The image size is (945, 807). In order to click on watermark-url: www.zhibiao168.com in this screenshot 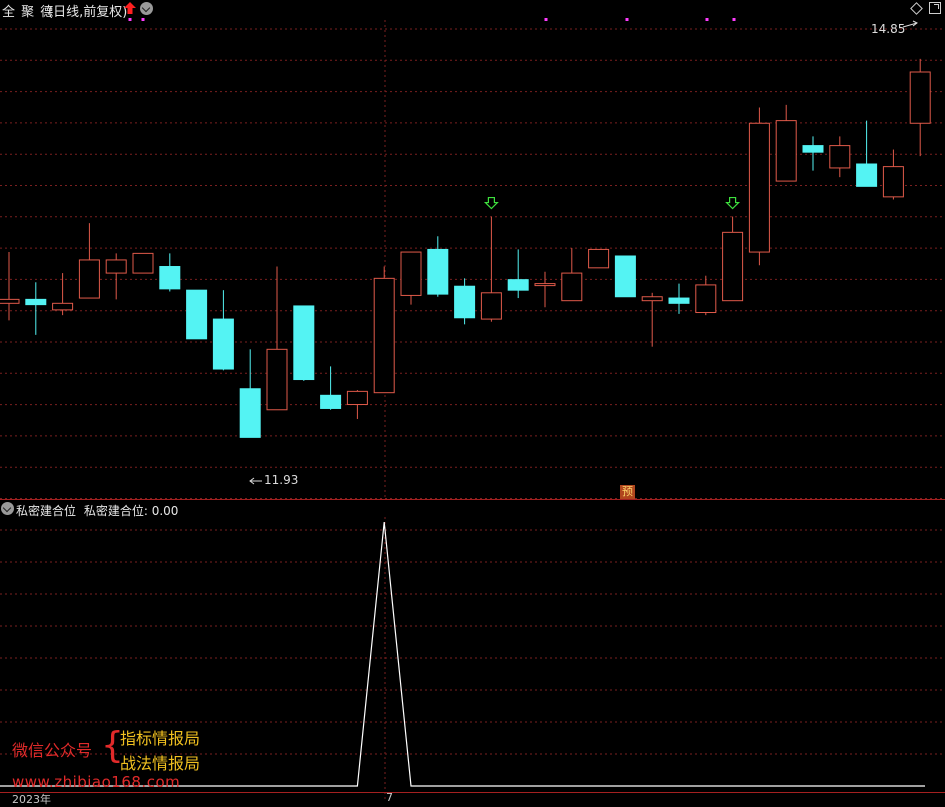, I will do `click(96, 782)`.